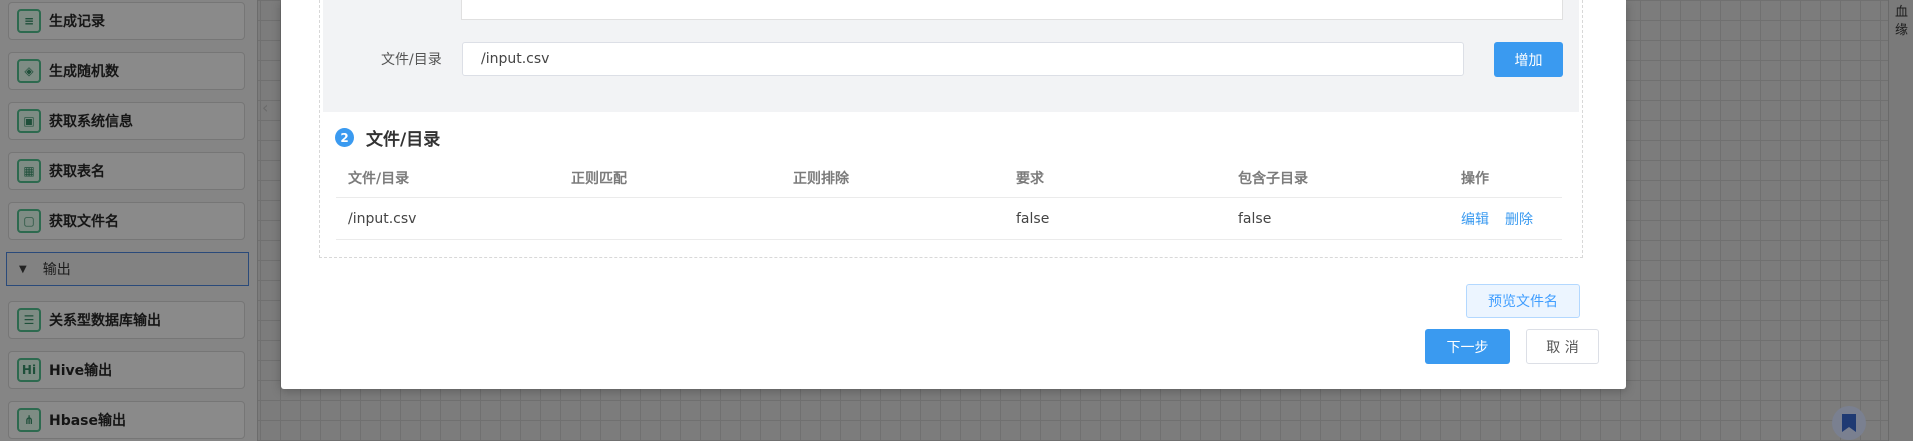 The width and height of the screenshot is (1913, 441). I want to click on lineage-tab: 血缘, so click(1901, 22).